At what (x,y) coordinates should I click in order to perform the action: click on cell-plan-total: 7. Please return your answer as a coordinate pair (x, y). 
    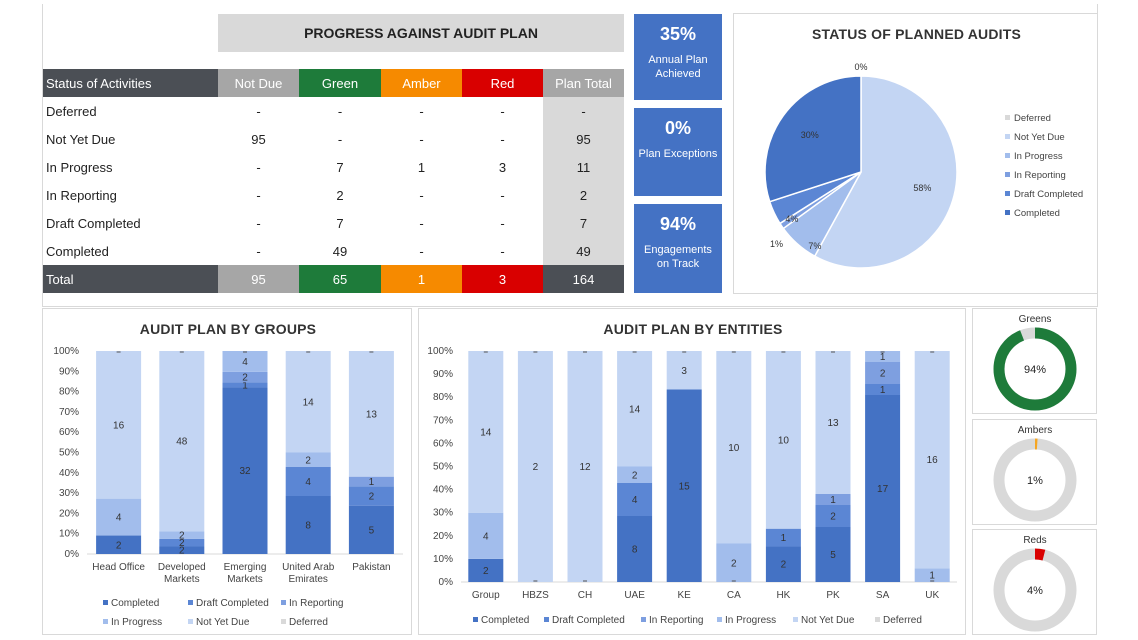
    Looking at the image, I should click on (583, 223).